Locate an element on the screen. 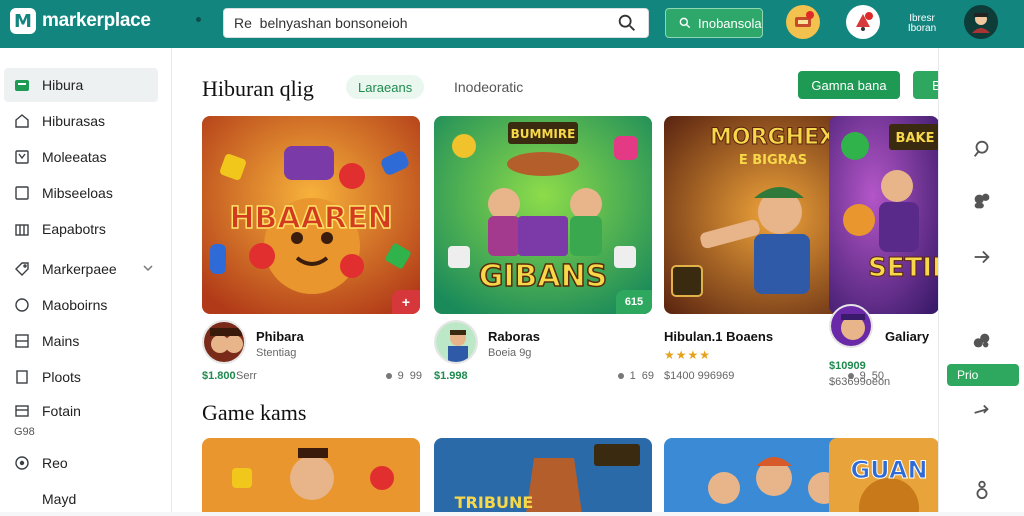 This screenshot has width=1024, height=516. prio-button: Prio is located at coordinates (983, 375).